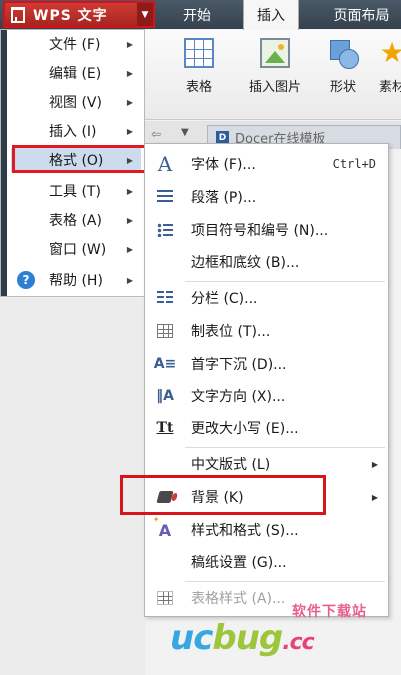  I want to click on chevron-down-icon: ▼, so click(145, 14).